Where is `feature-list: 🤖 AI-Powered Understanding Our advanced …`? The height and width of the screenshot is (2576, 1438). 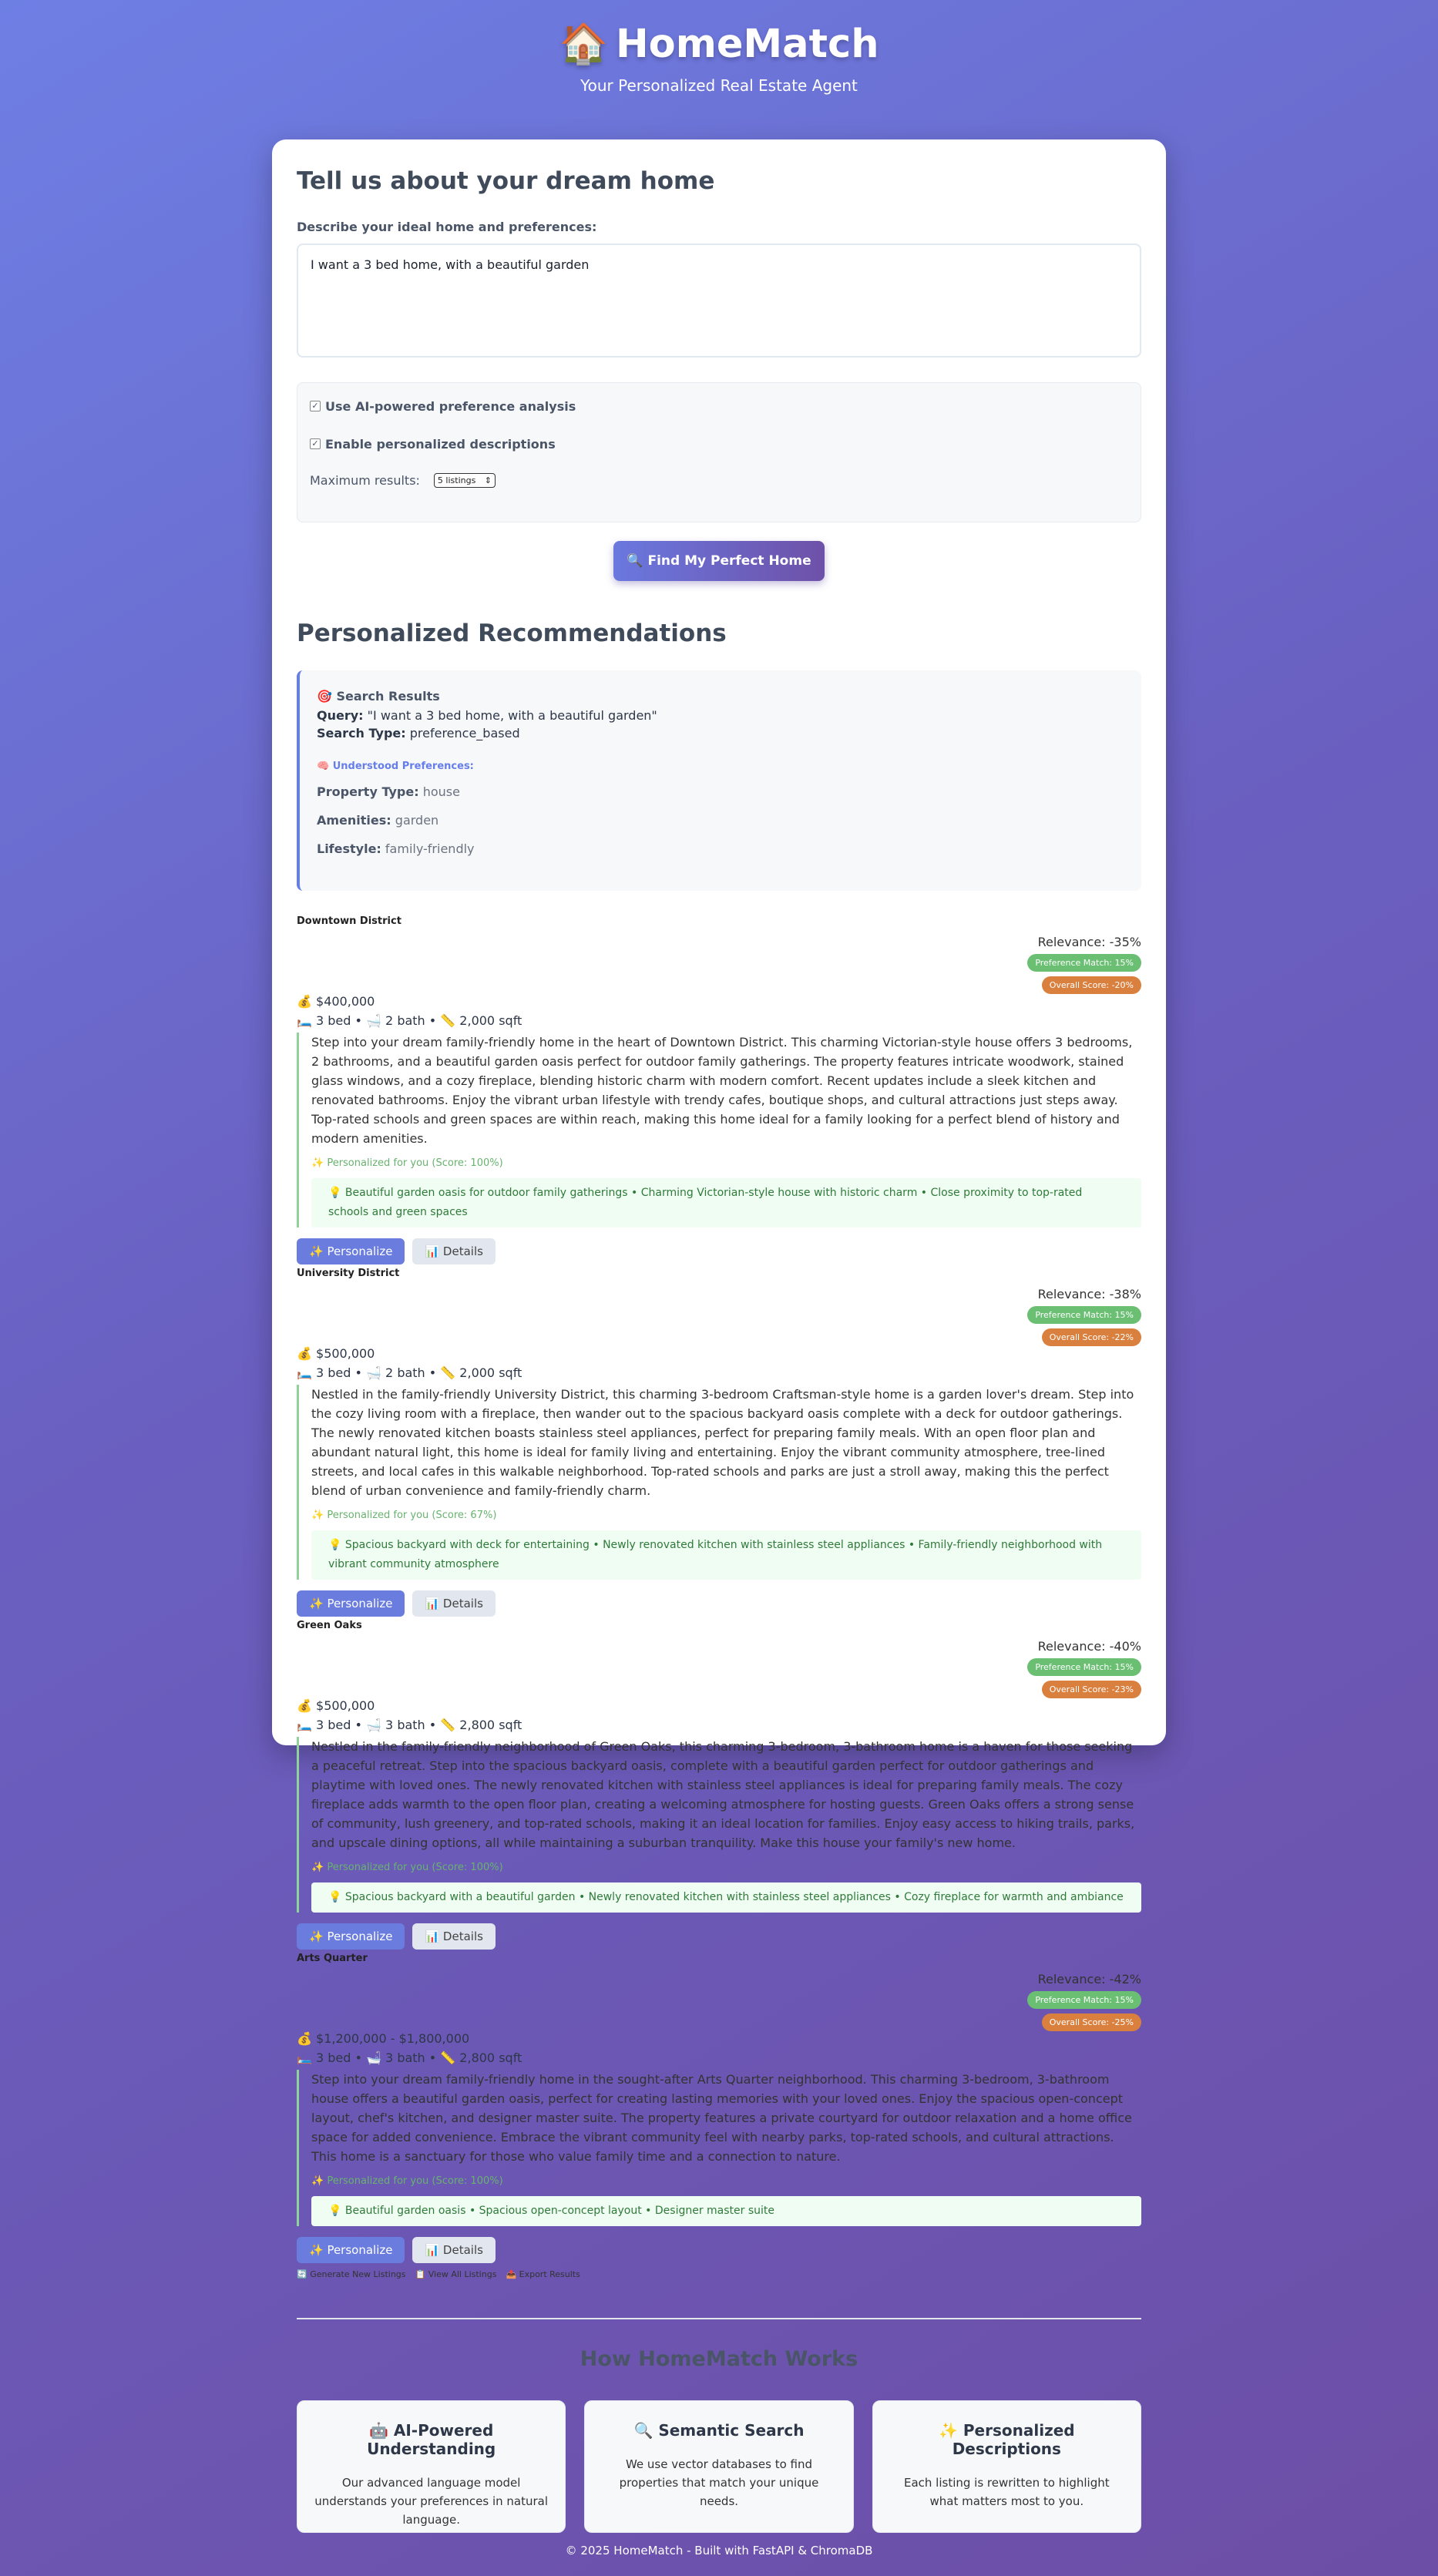 feature-list: 🤖 AI-Powered Understanding Our advanced … is located at coordinates (719, 2466).